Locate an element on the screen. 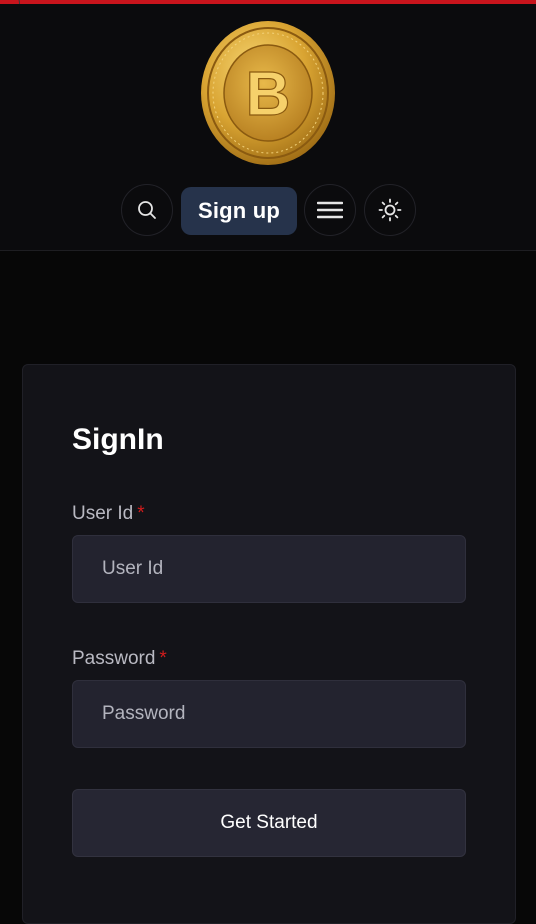 Image resolution: width=536 pixels, height=924 pixels. header-nav: Sign up is located at coordinates (268, 210).